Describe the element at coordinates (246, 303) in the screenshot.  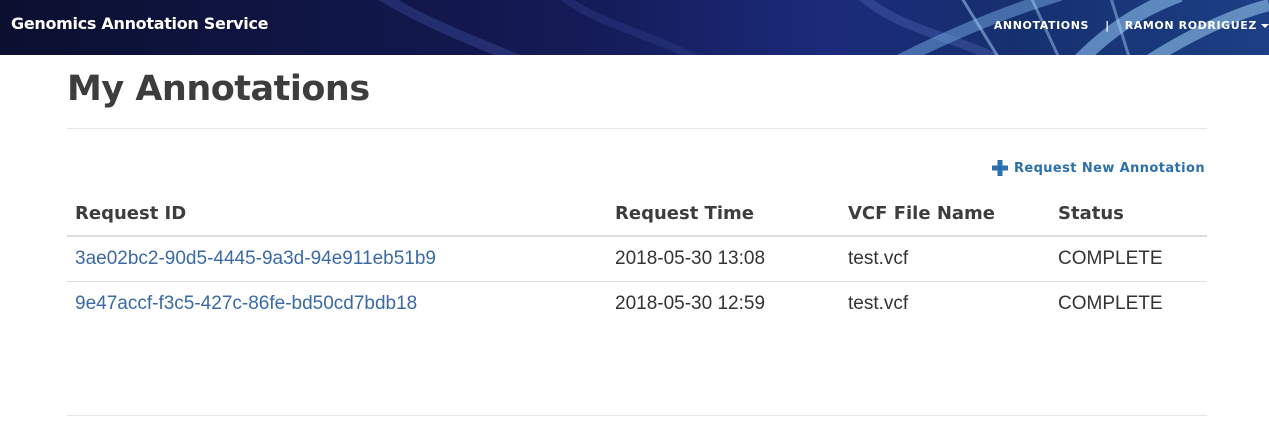
I see `request-id-link: 9e47accf-f3c5-427c-86fe-bd50cd7bdb18` at that location.